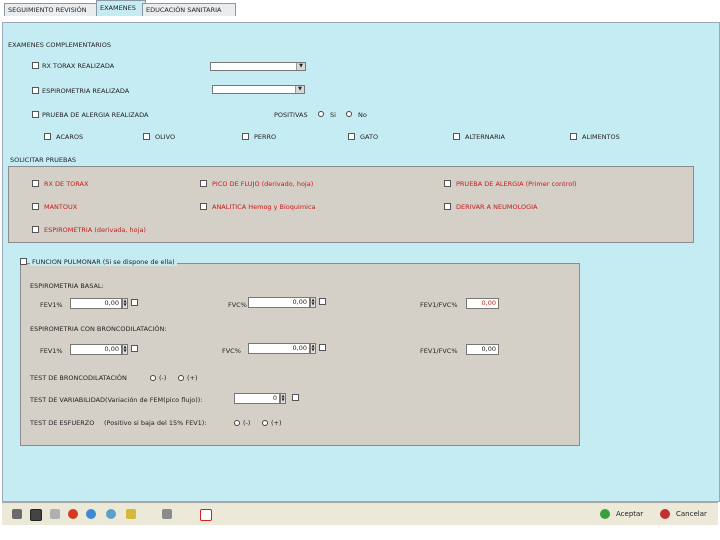 This screenshot has height=540, width=720. Describe the element at coordinates (369, 137) in the screenshot. I see `gato-label: GATO` at that location.